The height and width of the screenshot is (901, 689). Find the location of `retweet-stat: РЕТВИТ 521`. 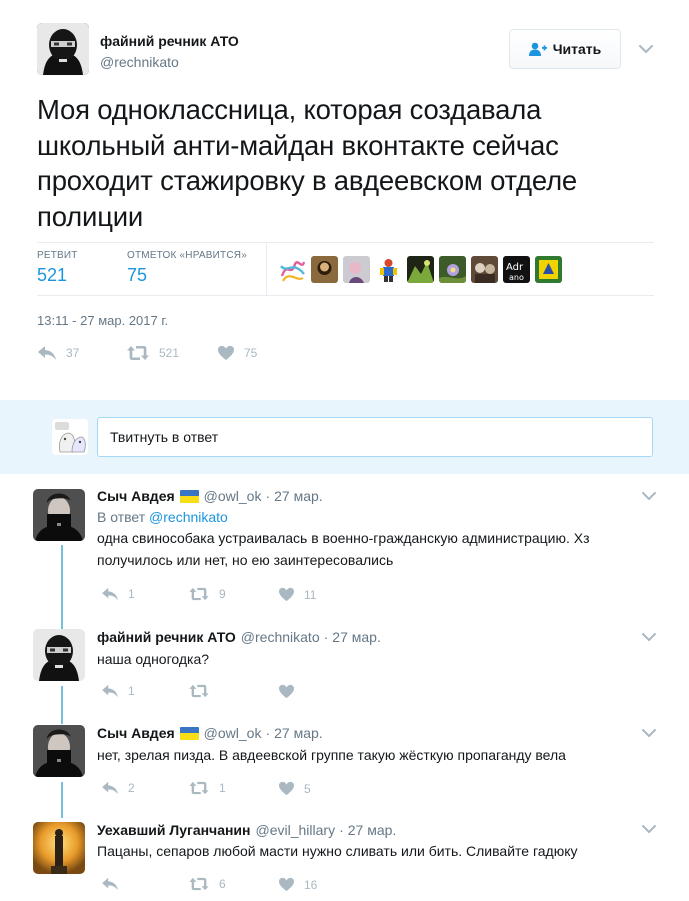

retweet-stat: РЕТВИТ 521 is located at coordinates (57, 268).